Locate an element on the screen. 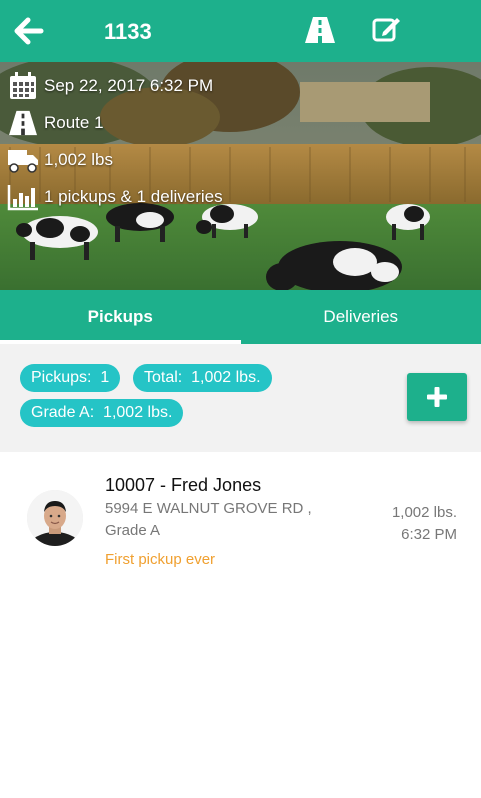 The width and height of the screenshot is (481, 798). pickup-address: 5994 E WALNUT GROVE RD , Grade A is located at coordinates (208, 520).